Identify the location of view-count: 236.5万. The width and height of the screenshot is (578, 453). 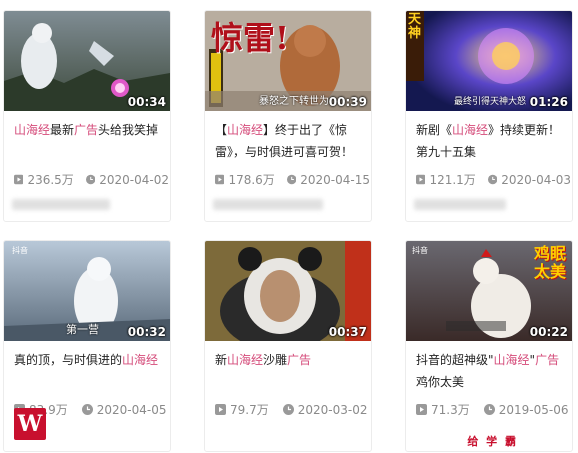
(50, 180).